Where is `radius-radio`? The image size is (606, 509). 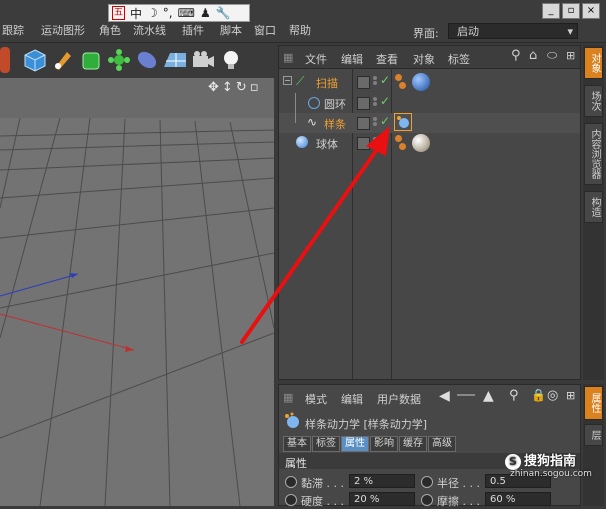
radius-radio is located at coordinates (427, 482).